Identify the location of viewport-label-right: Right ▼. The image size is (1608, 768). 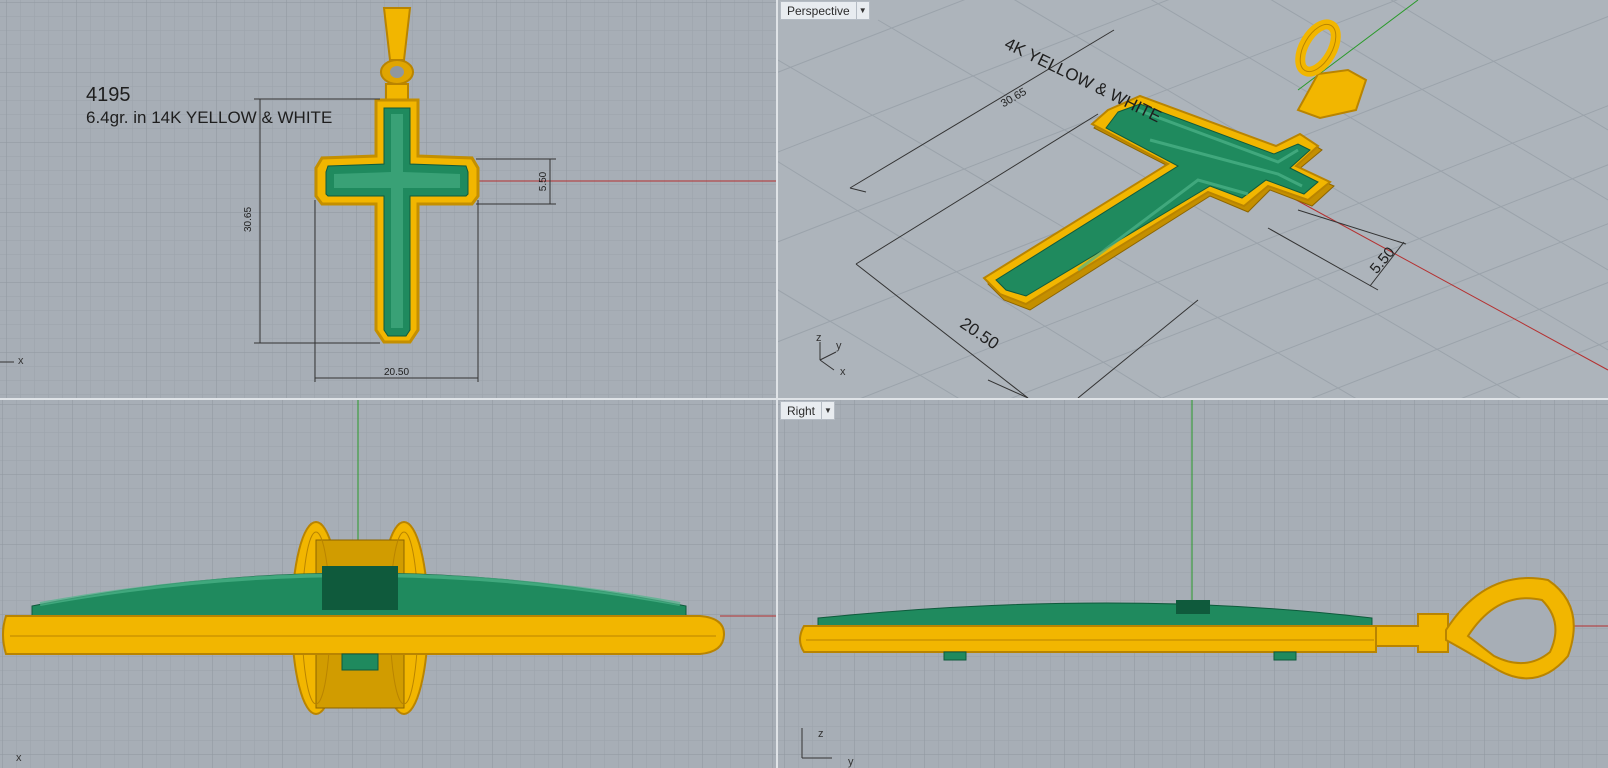
(808, 410).